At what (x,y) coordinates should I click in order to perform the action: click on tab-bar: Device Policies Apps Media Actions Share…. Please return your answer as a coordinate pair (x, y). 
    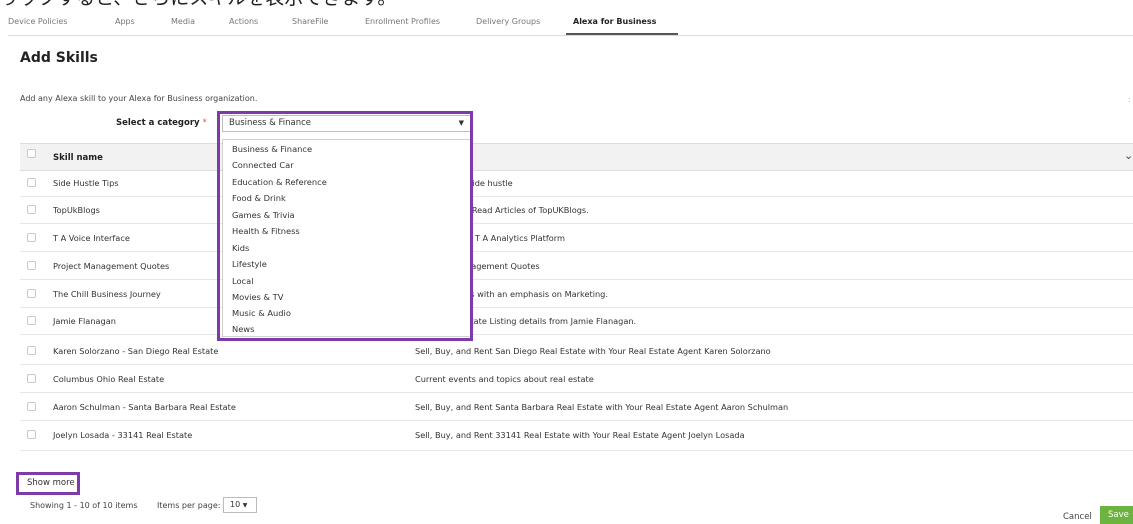
    Looking at the image, I should click on (570, 23).